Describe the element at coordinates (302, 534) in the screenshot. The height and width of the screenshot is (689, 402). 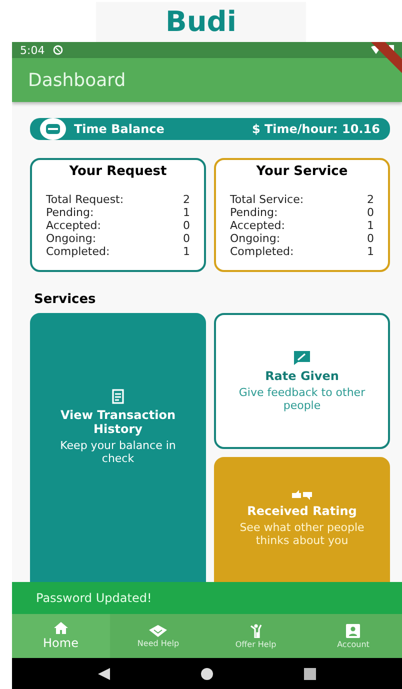
I see `tile-subtitle: See what other people thinks about you` at that location.